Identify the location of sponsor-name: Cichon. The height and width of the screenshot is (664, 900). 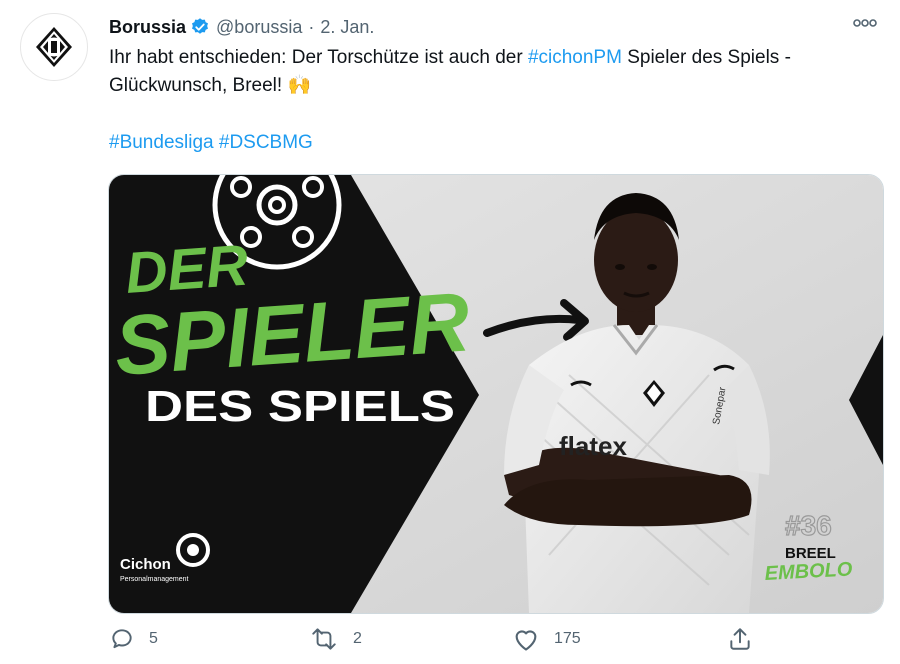
(145, 564).